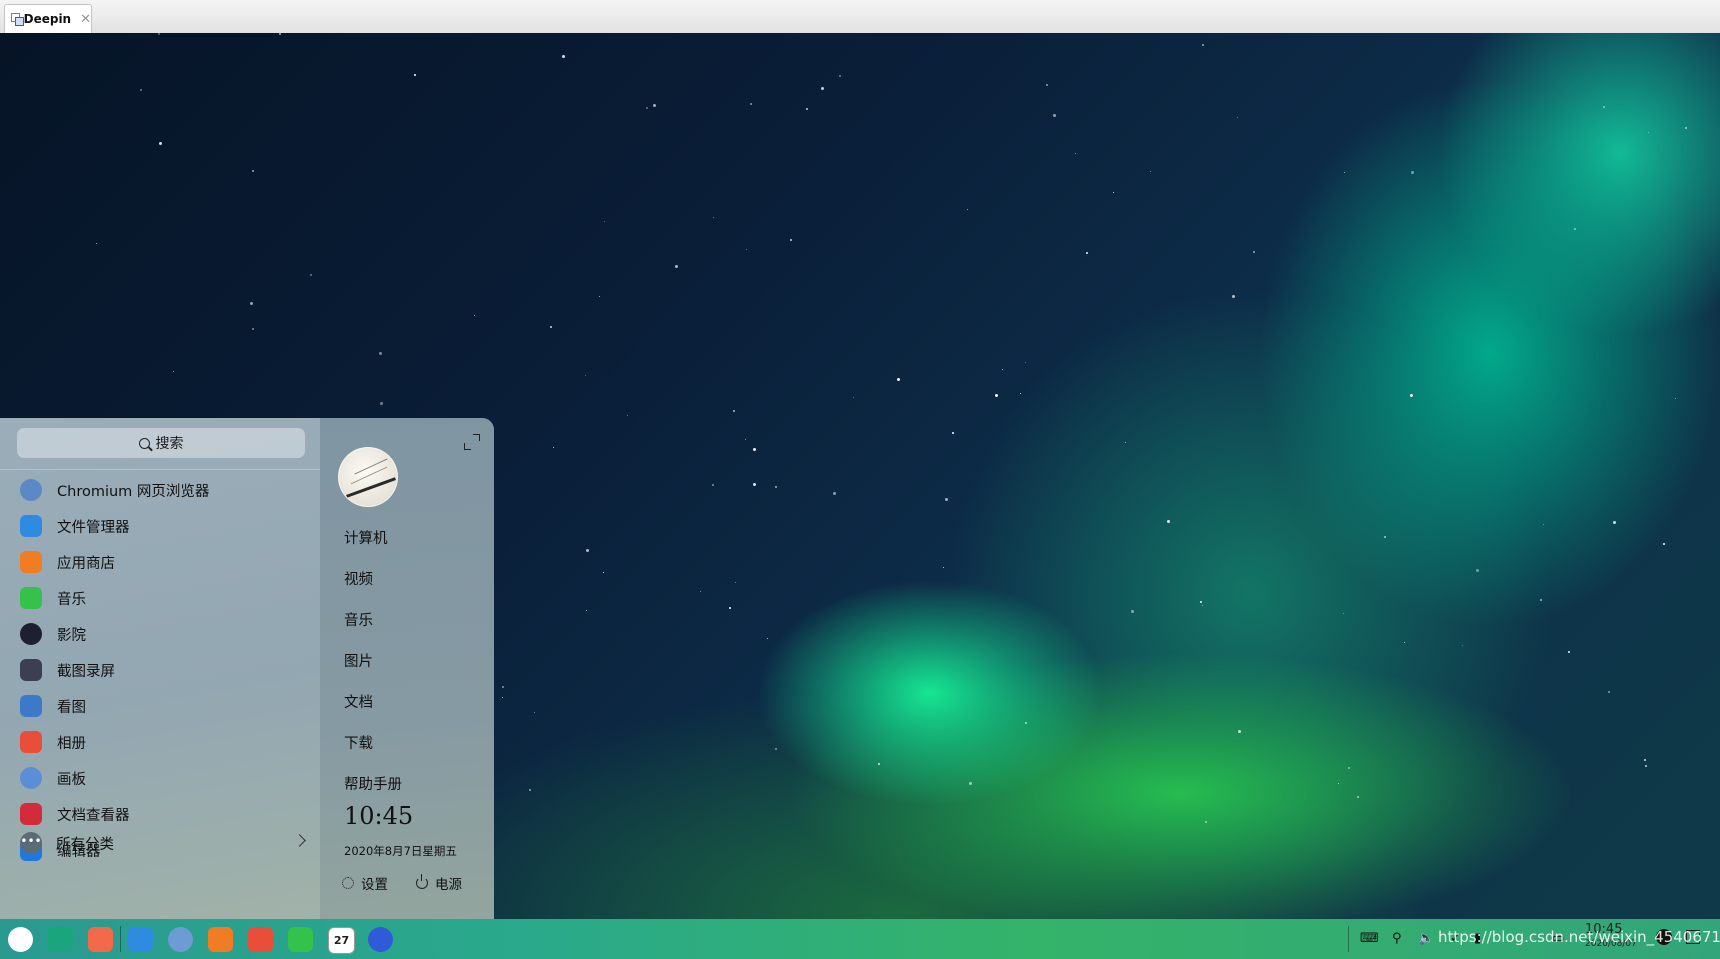  Describe the element at coordinates (379, 816) in the screenshot. I see `launcher-clock: 10:45` at that location.